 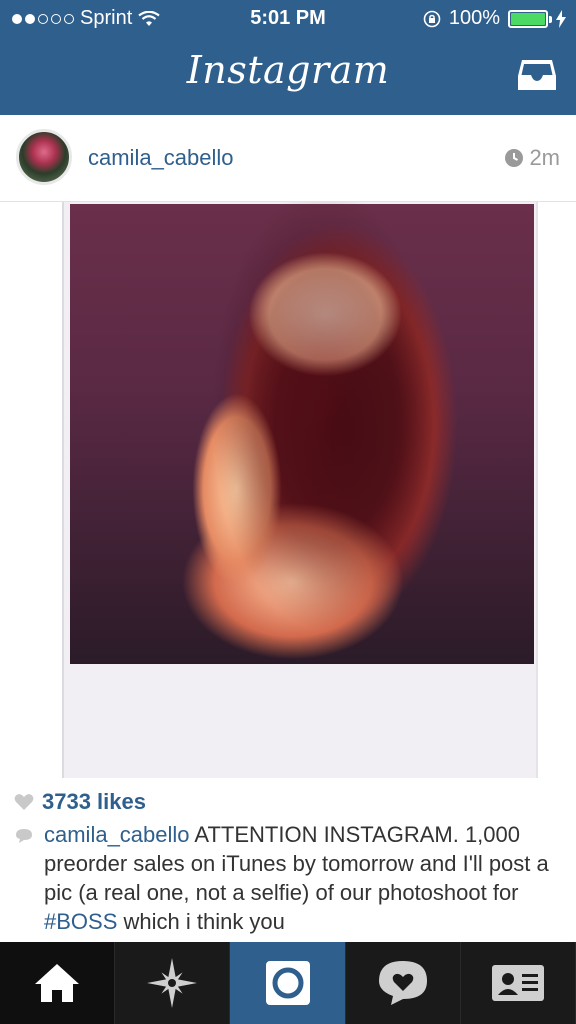 What do you see at coordinates (80, 921) in the screenshot?
I see `caption-hashtag: #BOSS` at bounding box center [80, 921].